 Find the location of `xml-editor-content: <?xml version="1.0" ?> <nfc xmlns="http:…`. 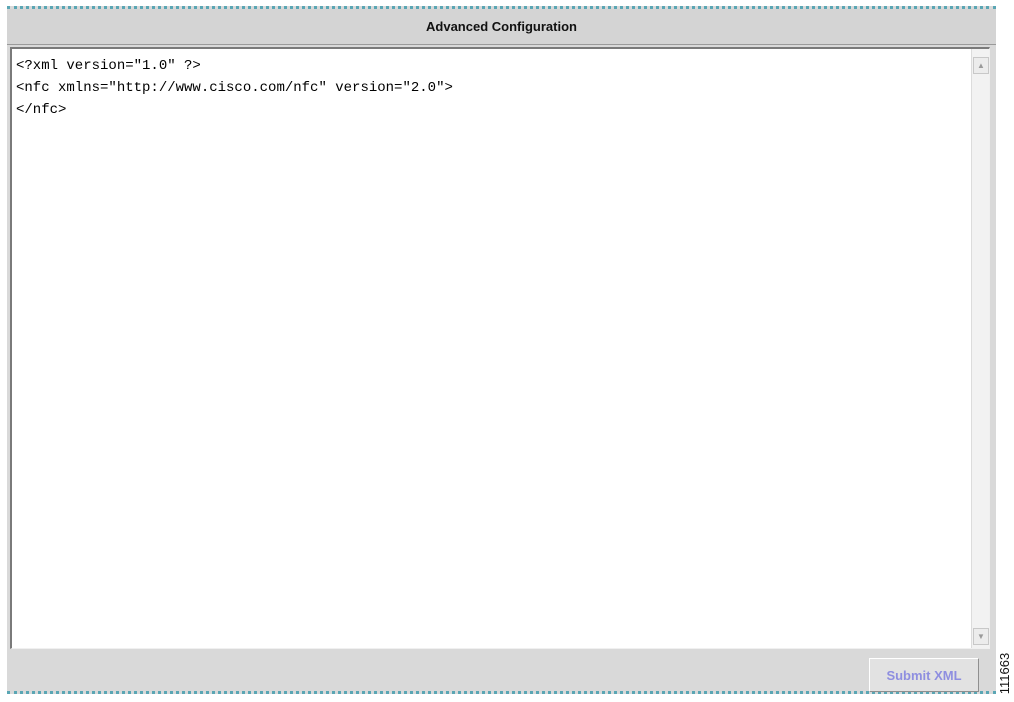

xml-editor-content: <?xml version="1.0" ?> <nfc xmlns="http:… is located at coordinates (491, 88).